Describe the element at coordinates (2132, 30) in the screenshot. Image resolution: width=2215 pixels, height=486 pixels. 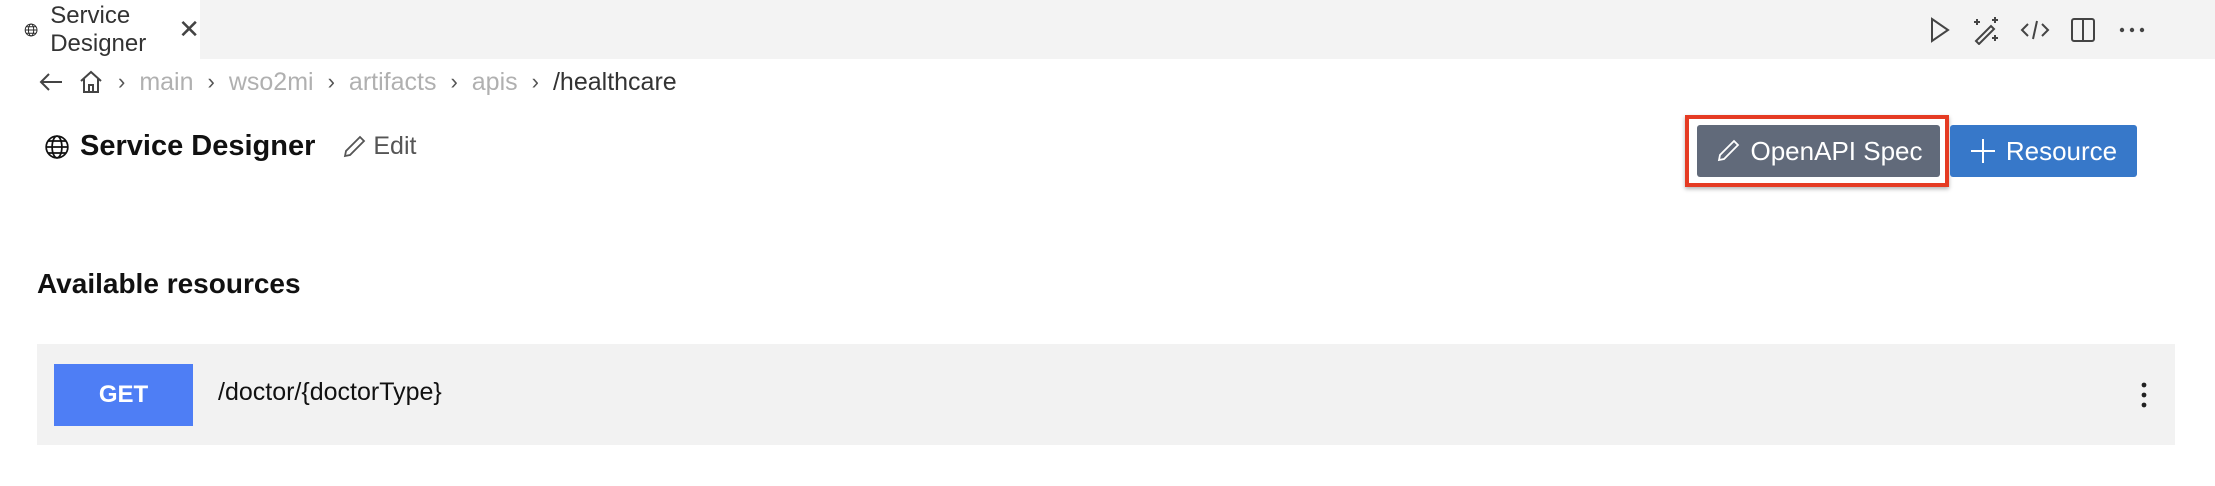
I see `more-icon` at that location.